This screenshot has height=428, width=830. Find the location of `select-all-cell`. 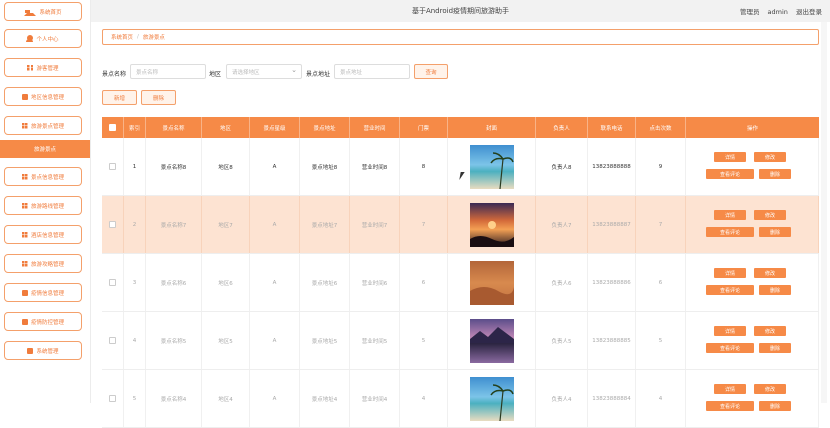

select-all-cell is located at coordinates (113, 127).